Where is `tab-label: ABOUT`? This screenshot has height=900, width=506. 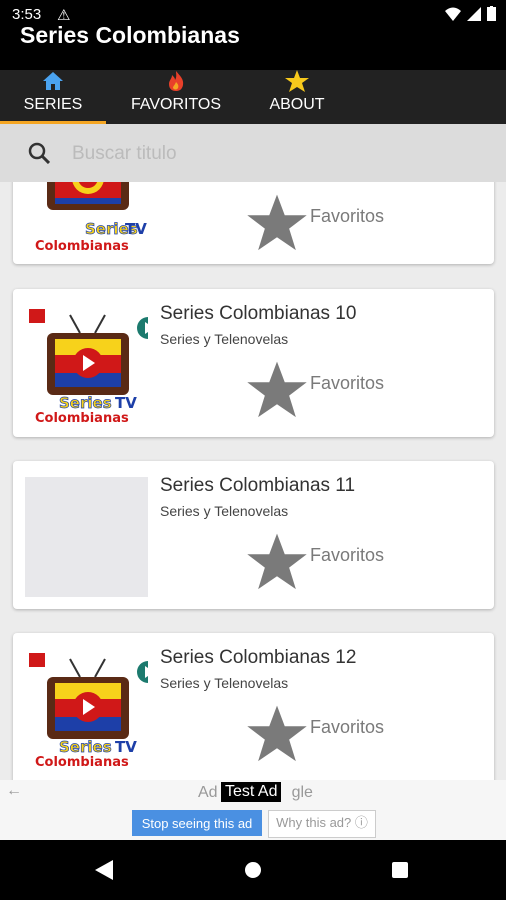
tab-label: ABOUT is located at coordinates (297, 104).